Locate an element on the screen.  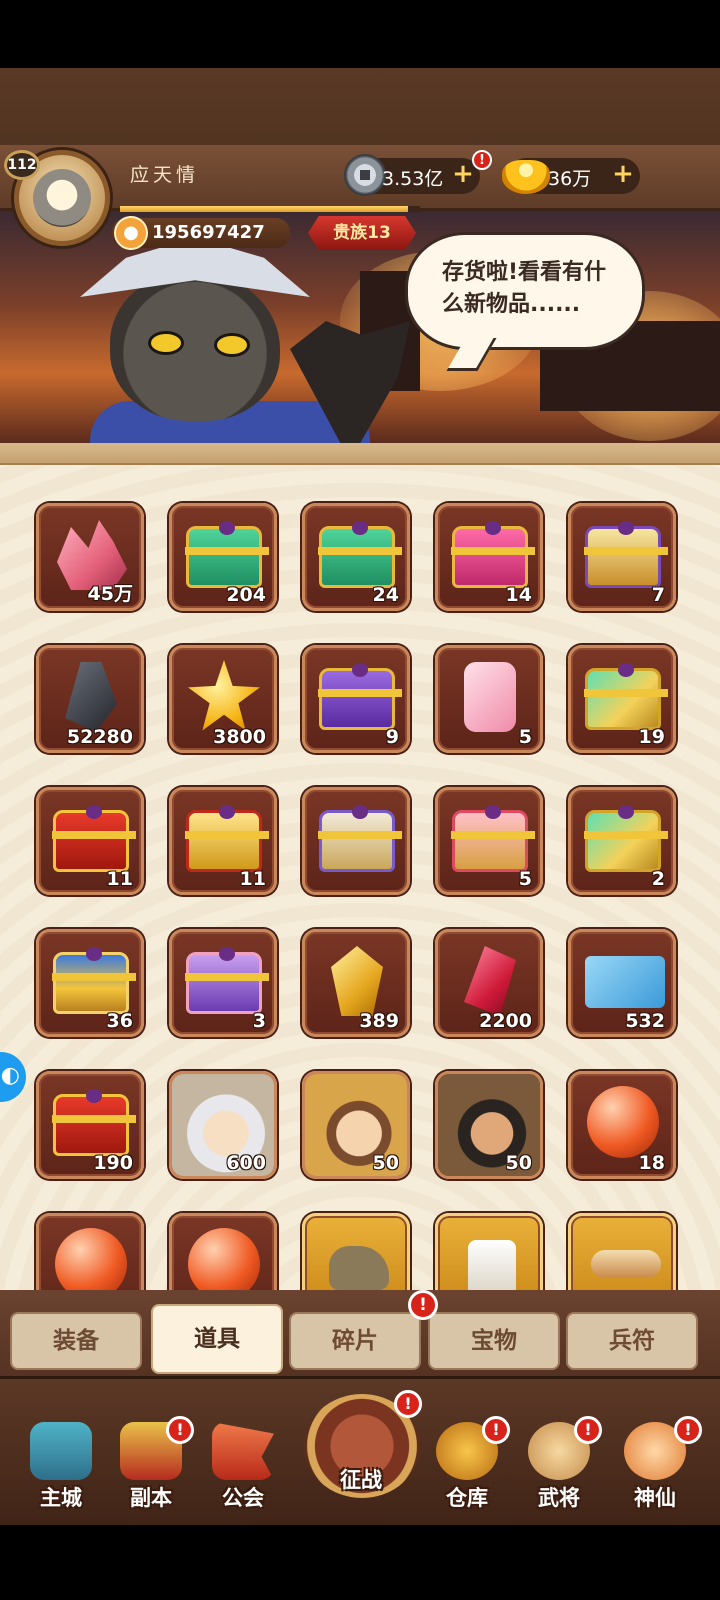
item-count: 204 is located at coordinates (246, 595).